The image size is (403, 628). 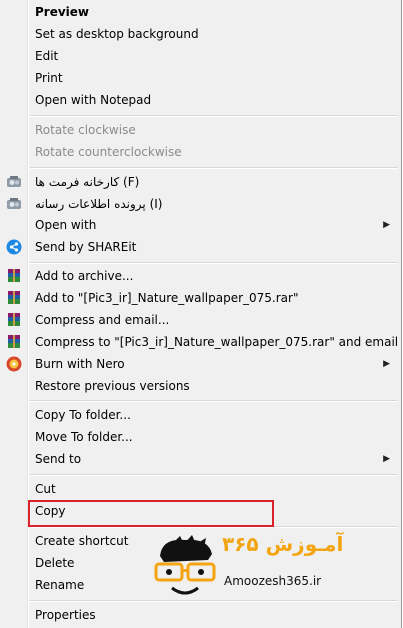 I want to click on format-factory-icon, so click(x=14, y=182).